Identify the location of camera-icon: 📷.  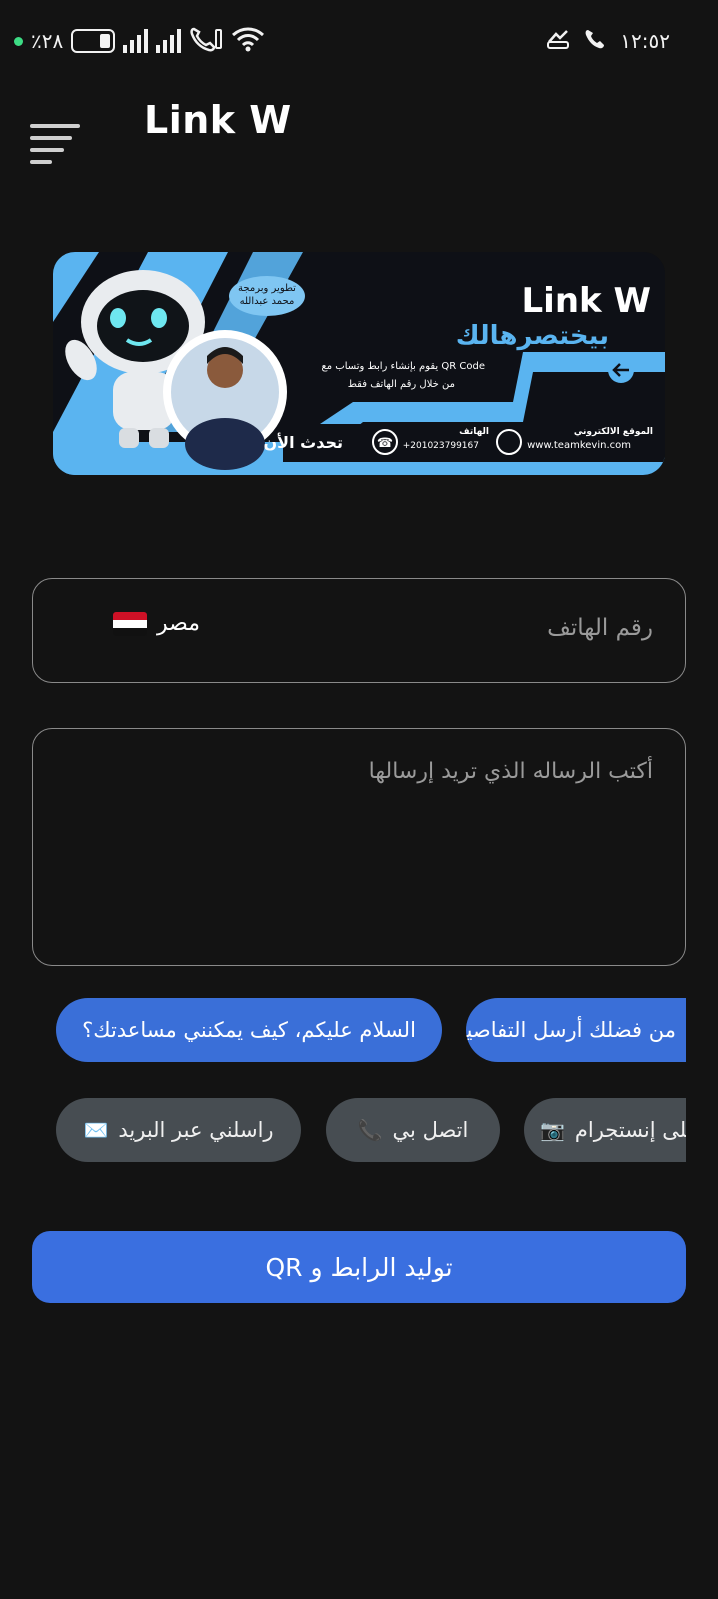
(552, 1130).